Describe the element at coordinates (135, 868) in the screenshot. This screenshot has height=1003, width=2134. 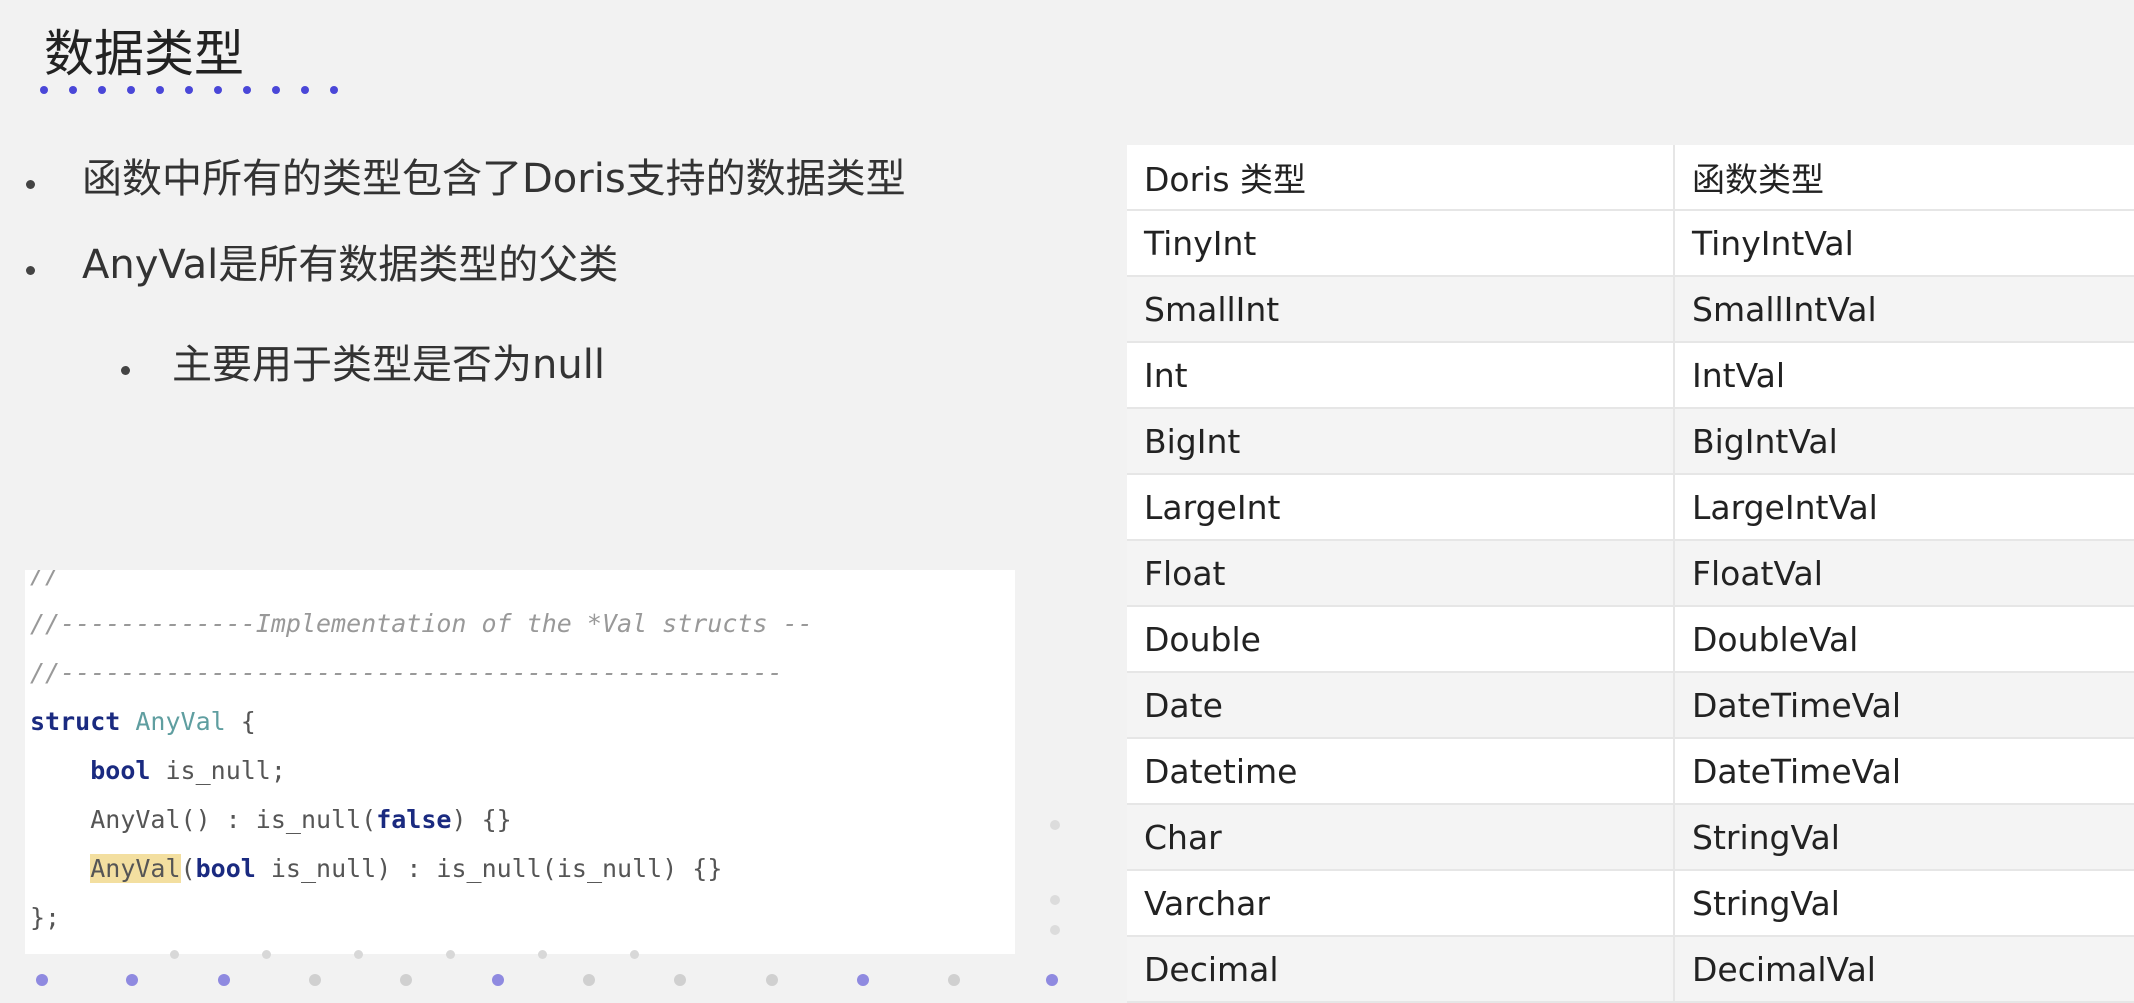
I see `code-highlighted-name: AnyVal` at that location.